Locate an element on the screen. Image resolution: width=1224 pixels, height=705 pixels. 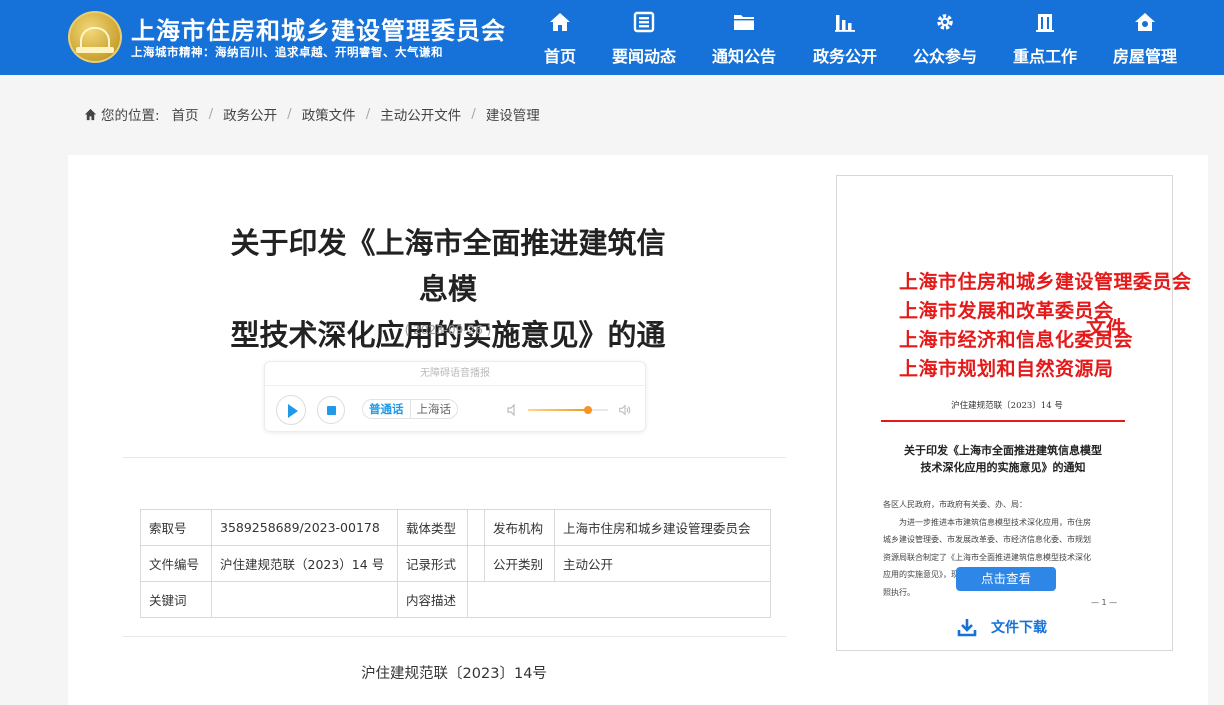
preview-body-line: 城乡建设管理委、市发展改革委、市经济信息化委、市规划 is located at coordinates (987, 539).